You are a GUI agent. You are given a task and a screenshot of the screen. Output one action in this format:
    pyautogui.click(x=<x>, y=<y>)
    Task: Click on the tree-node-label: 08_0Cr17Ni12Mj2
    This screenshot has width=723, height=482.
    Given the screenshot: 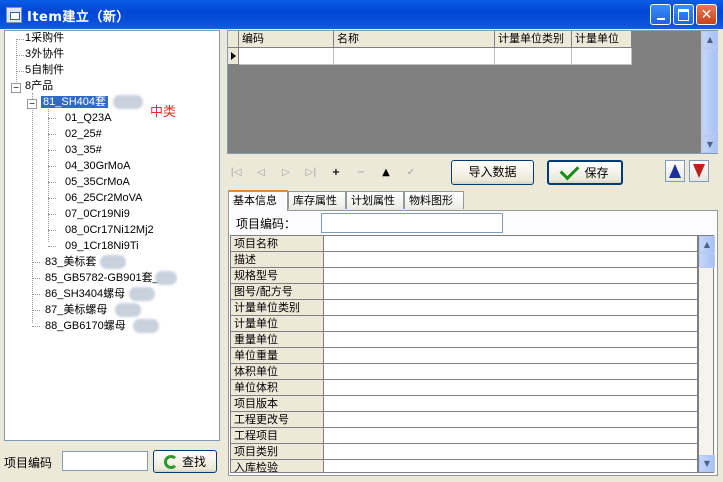 What is the action you would take?
    pyautogui.click(x=109, y=230)
    